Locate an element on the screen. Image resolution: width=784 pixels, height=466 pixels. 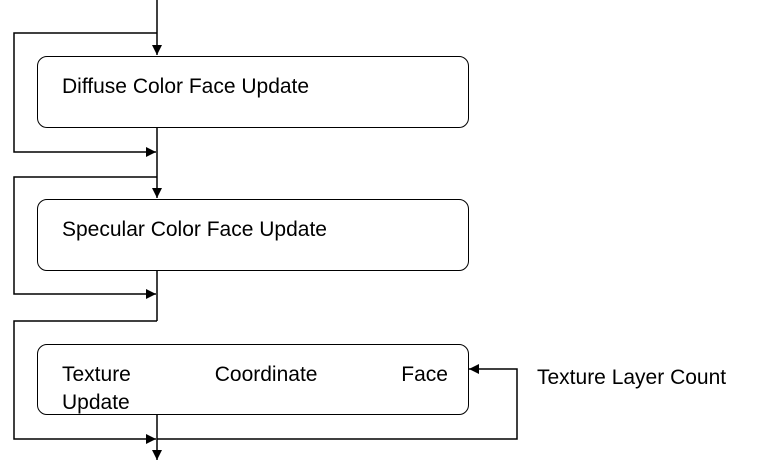
diffuse-color-face-update-label: Diffuse Color Face Update is located at coordinates (186, 86).